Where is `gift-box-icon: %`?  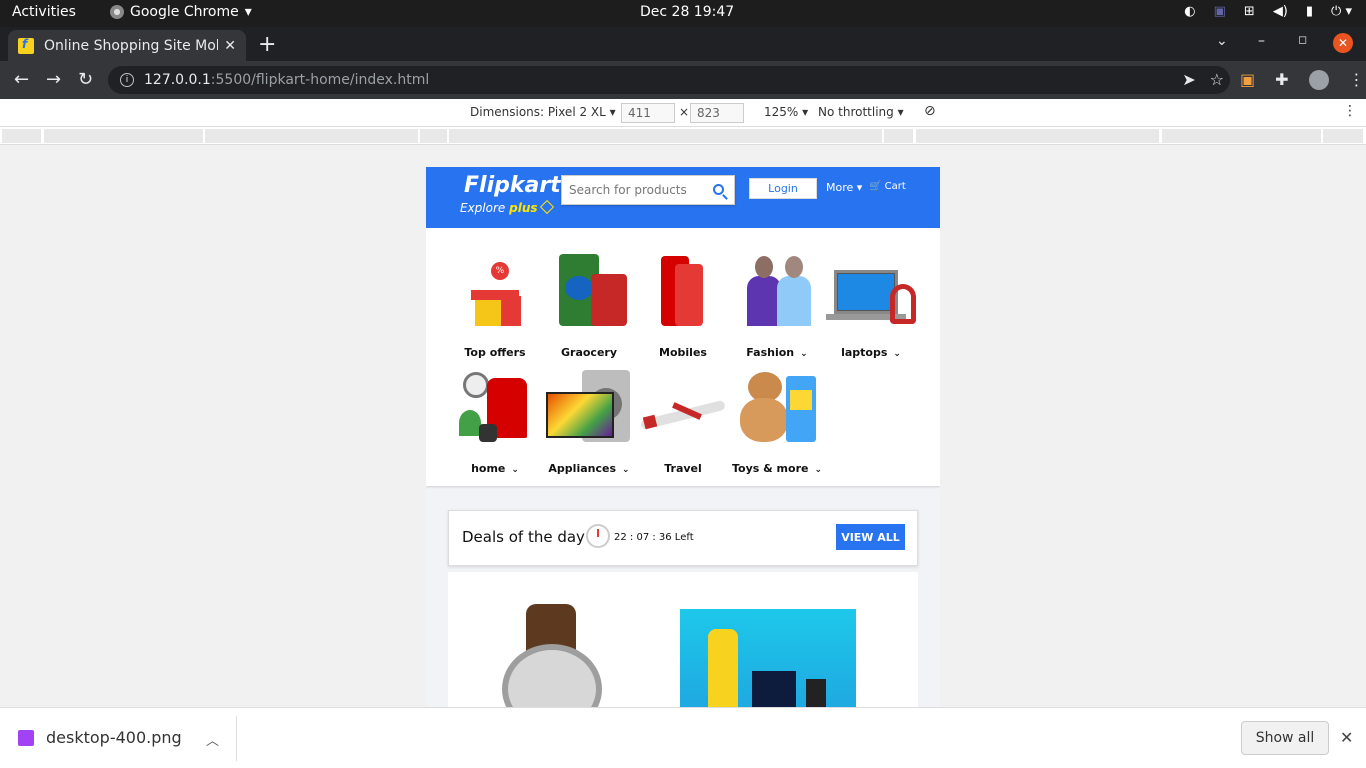 gift-box-icon: % is located at coordinates (495, 291).